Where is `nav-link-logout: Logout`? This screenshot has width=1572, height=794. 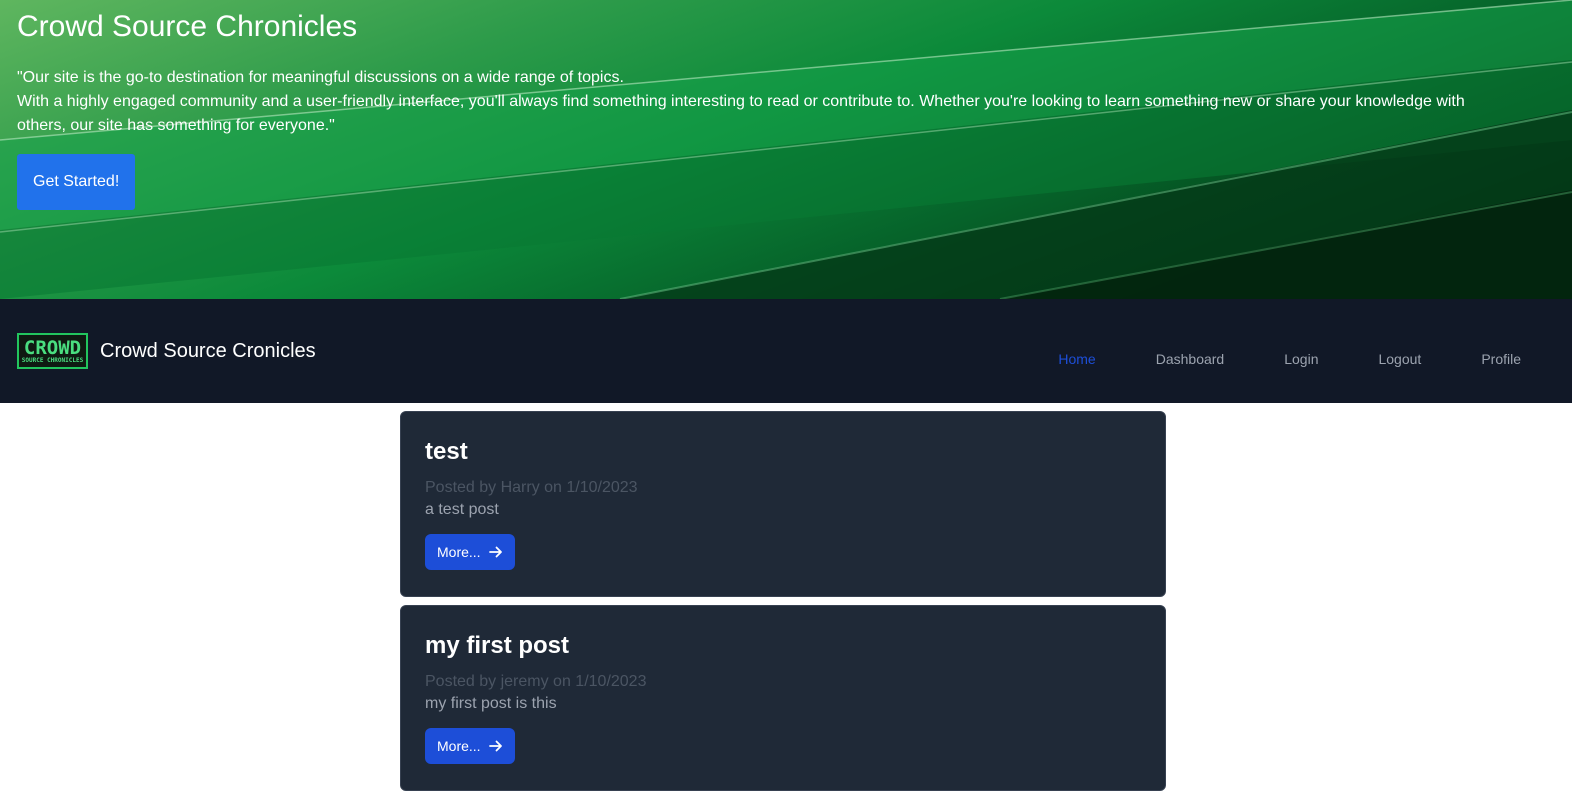
nav-link-logout: Logout is located at coordinates (1399, 359).